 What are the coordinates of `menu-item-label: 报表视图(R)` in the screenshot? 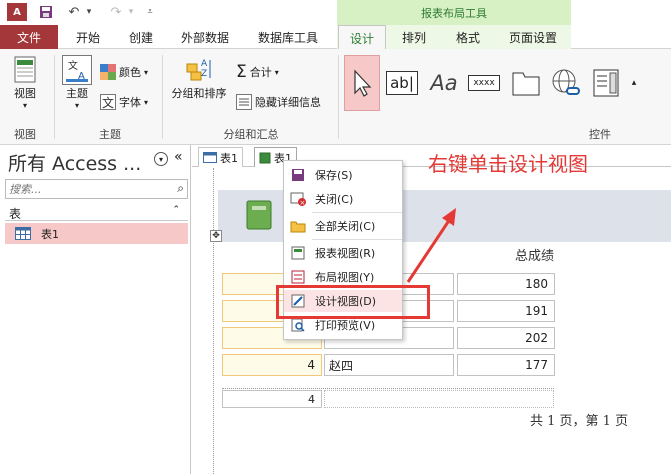 It's located at (345, 253).